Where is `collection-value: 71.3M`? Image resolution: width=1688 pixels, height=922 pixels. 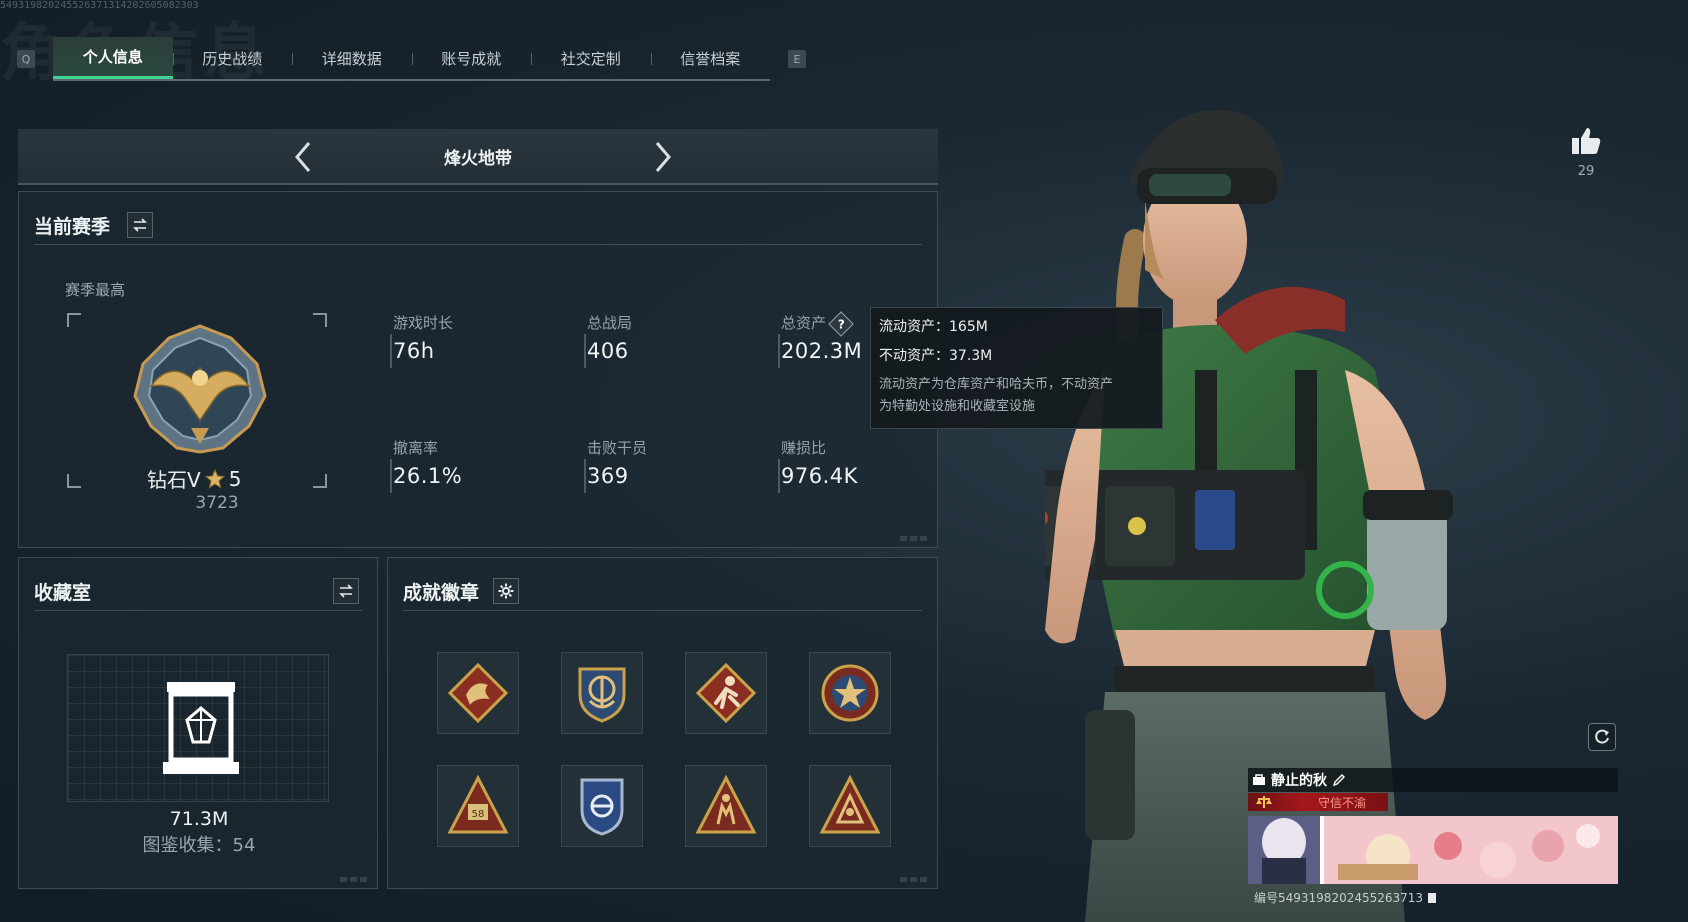
collection-value: 71.3M is located at coordinates (199, 819).